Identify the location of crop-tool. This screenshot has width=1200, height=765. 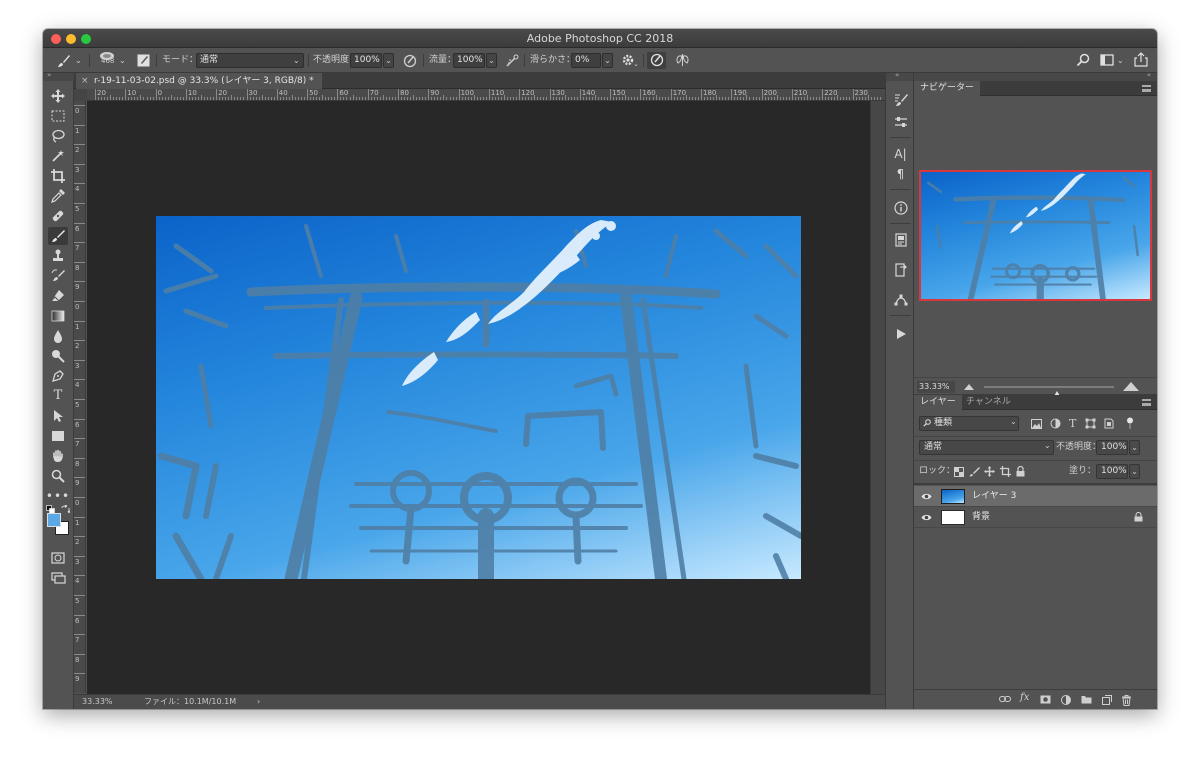
(58, 176).